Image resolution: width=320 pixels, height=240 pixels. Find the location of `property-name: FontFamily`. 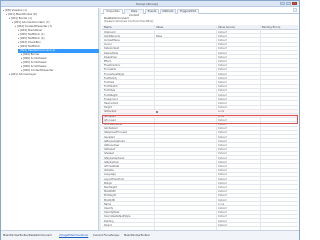

property-name: FontFamily is located at coordinates (110, 78).